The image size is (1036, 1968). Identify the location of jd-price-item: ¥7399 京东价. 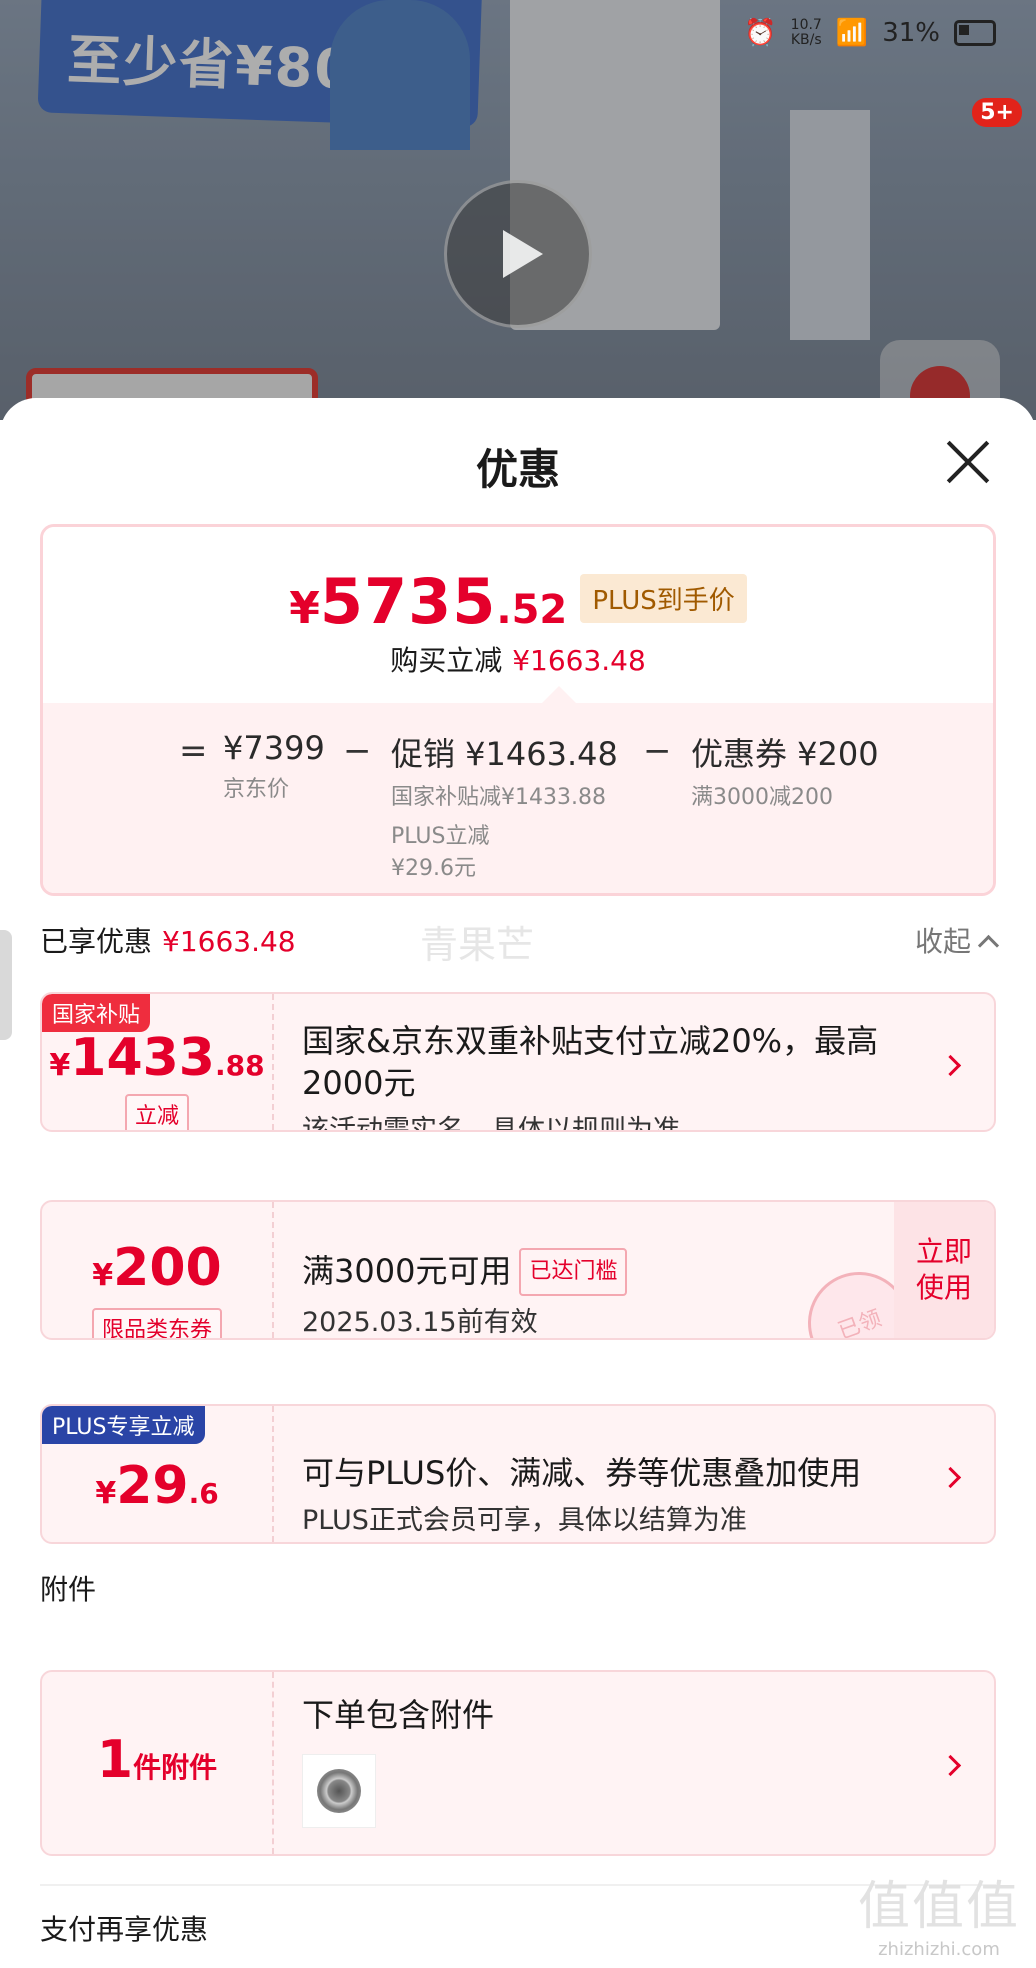
(274, 766).